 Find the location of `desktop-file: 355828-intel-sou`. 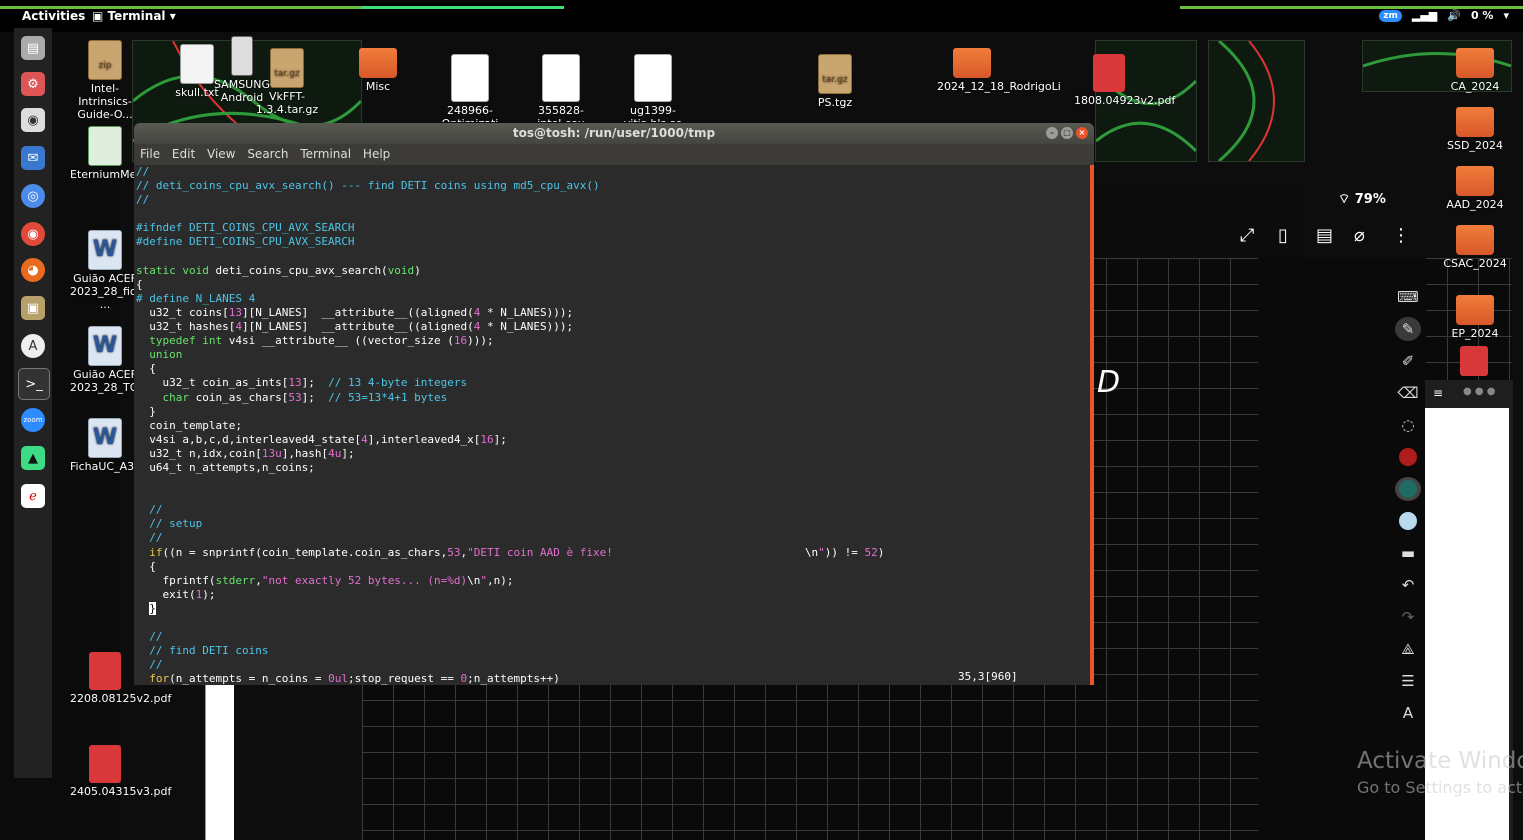

desktop-file: 355828-intel-sou is located at coordinates (561, 88).